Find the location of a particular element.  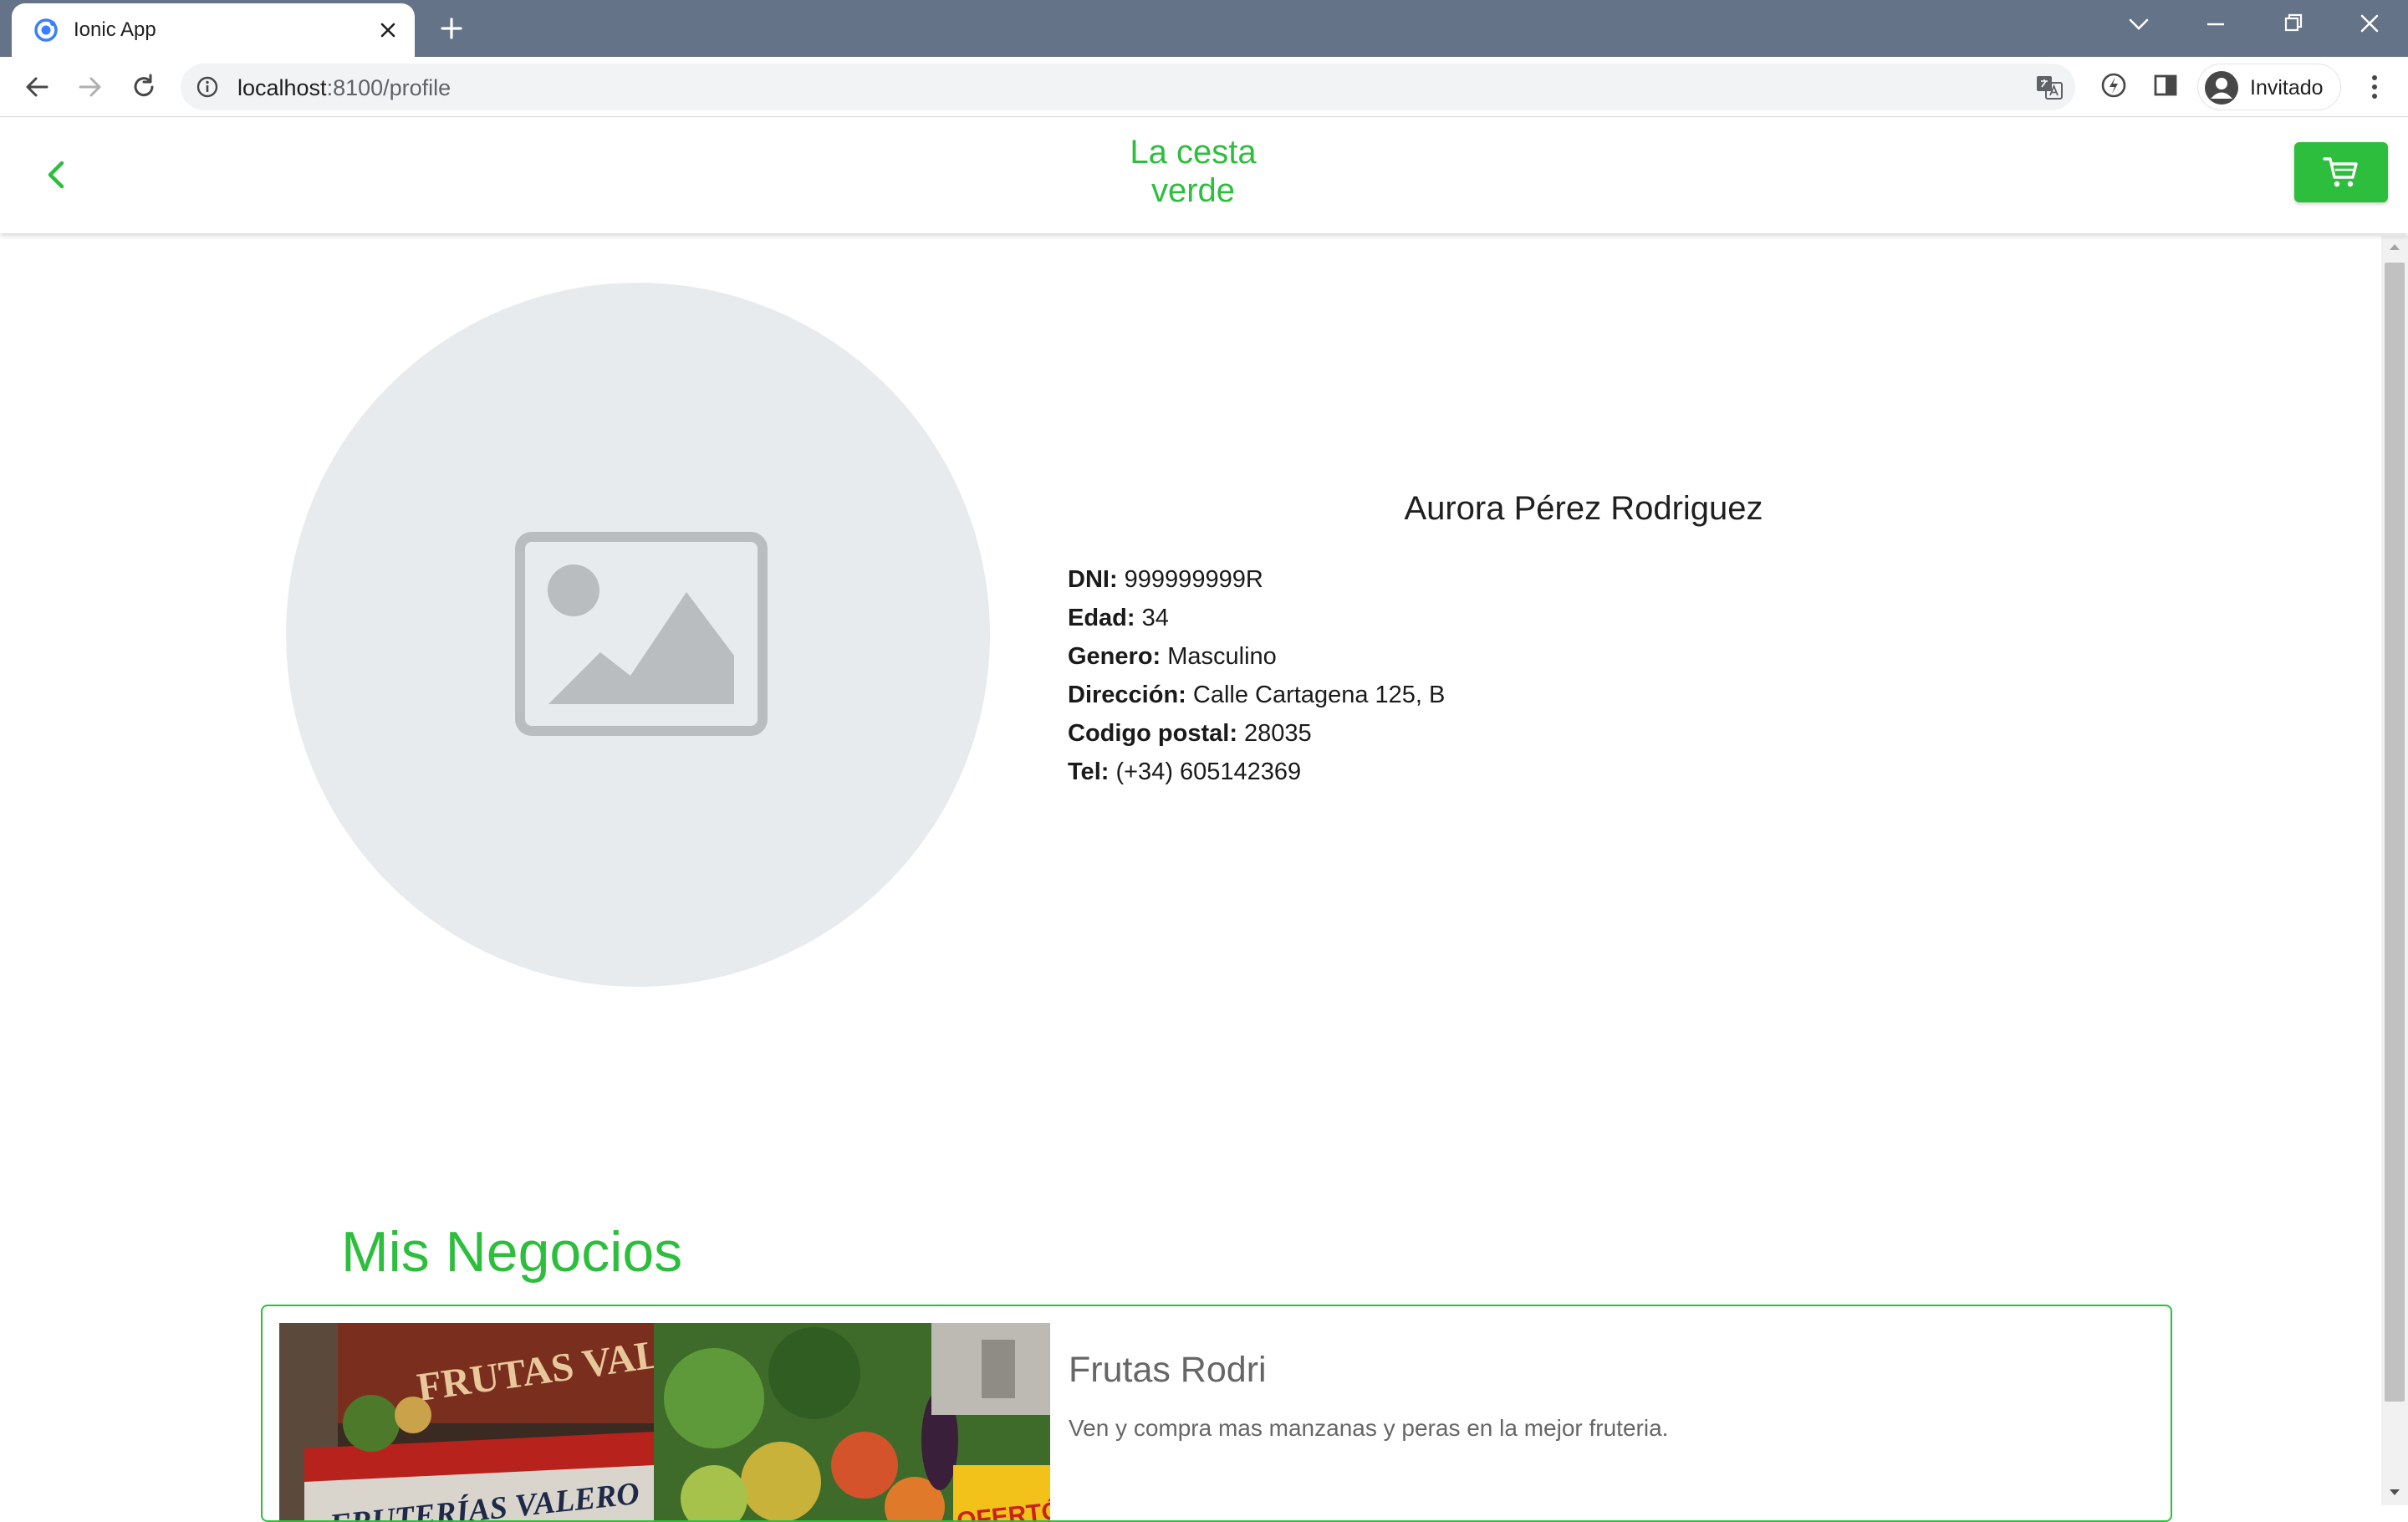

scroll-down-arrow-icon is located at coordinates (2394, 1493).